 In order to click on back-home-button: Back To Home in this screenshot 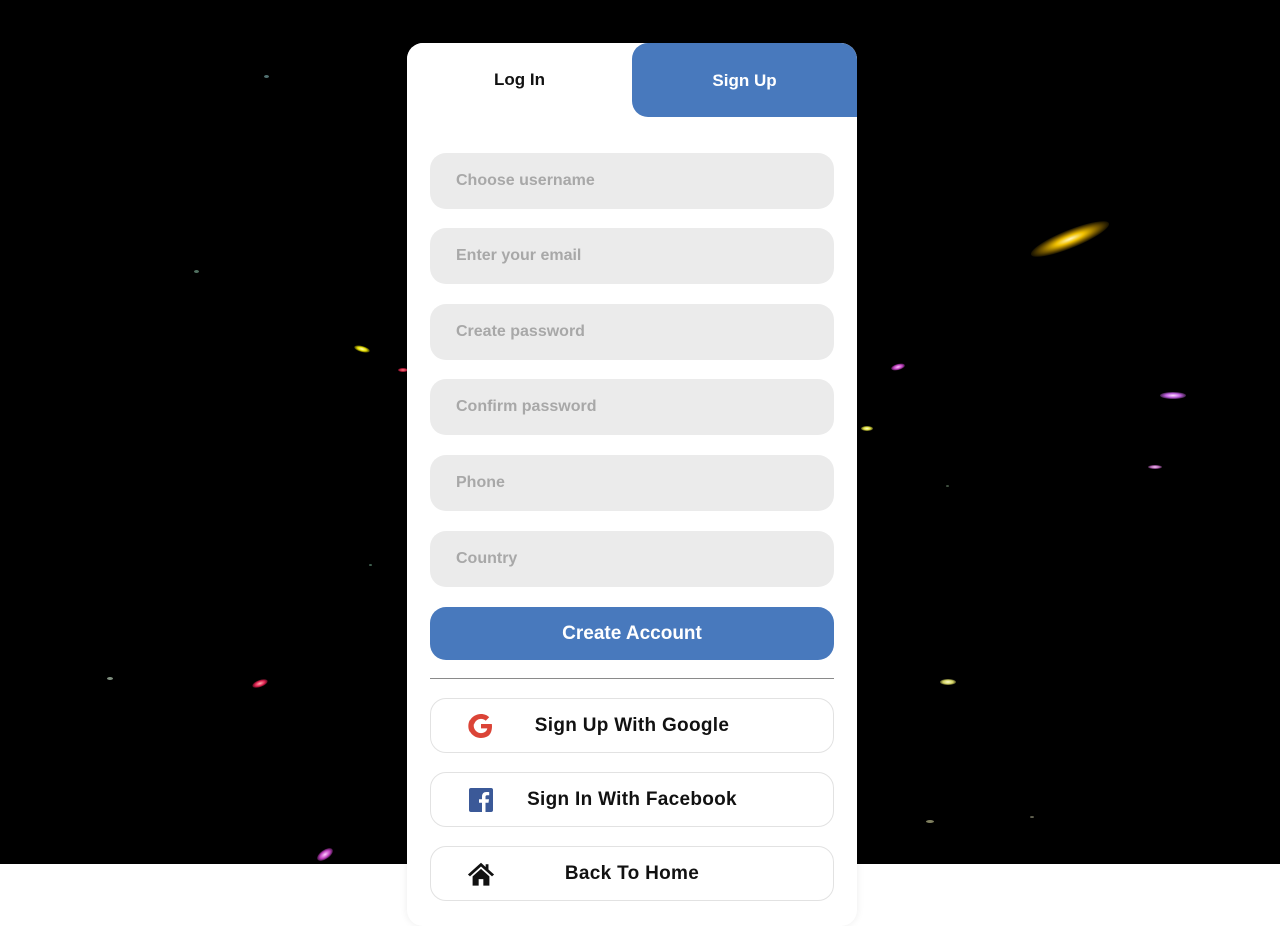, I will do `click(632, 873)`.